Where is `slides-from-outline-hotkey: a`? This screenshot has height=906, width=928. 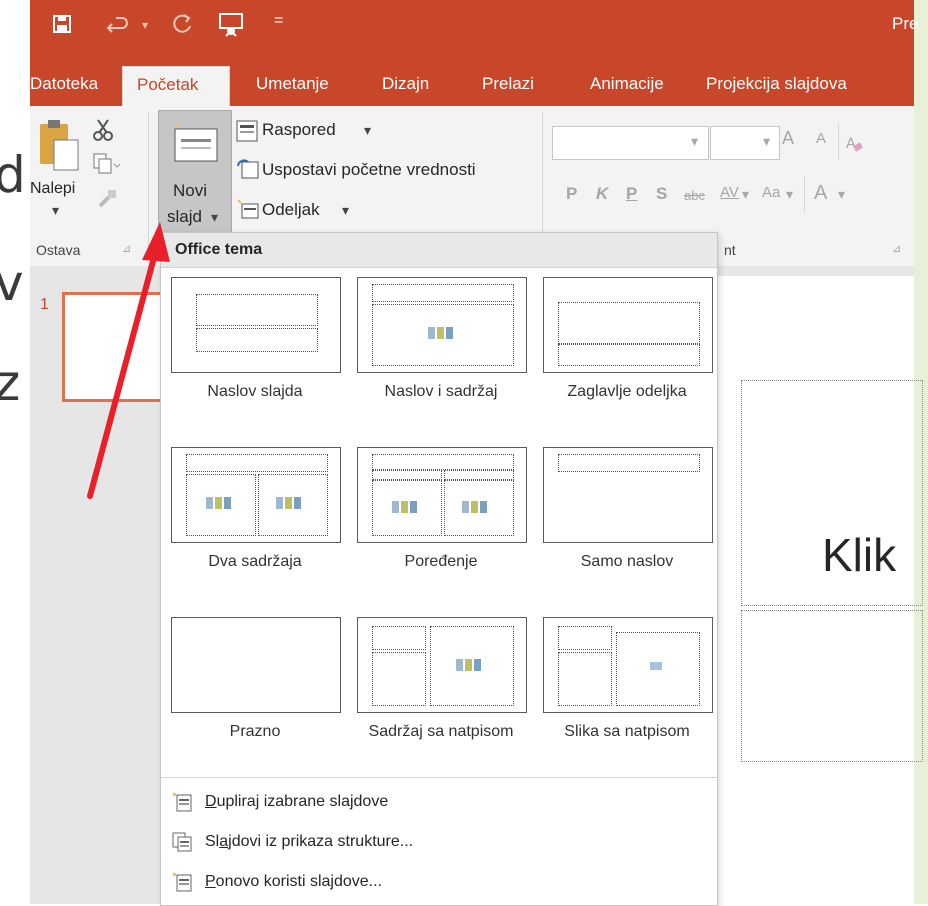 slides-from-outline-hotkey: a is located at coordinates (224, 842).